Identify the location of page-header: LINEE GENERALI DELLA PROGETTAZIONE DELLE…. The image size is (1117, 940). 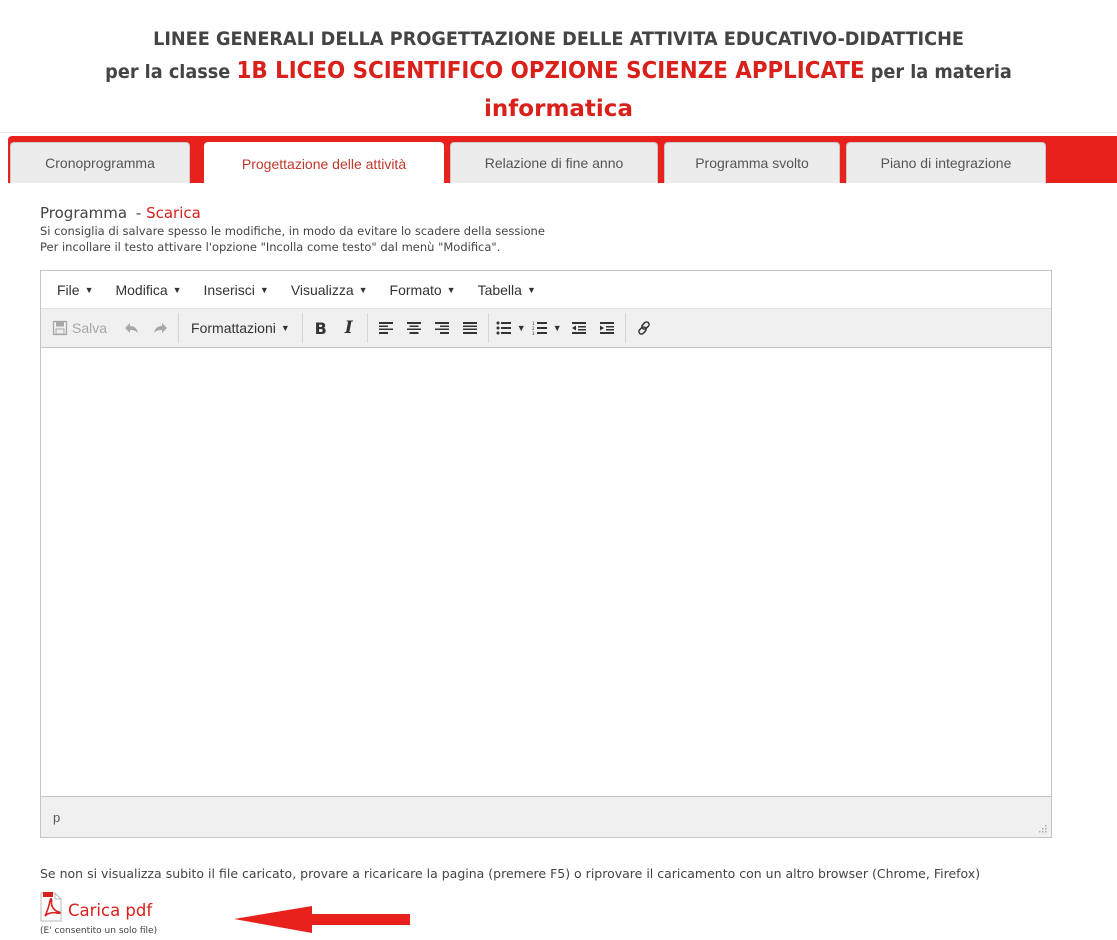
(558, 66).